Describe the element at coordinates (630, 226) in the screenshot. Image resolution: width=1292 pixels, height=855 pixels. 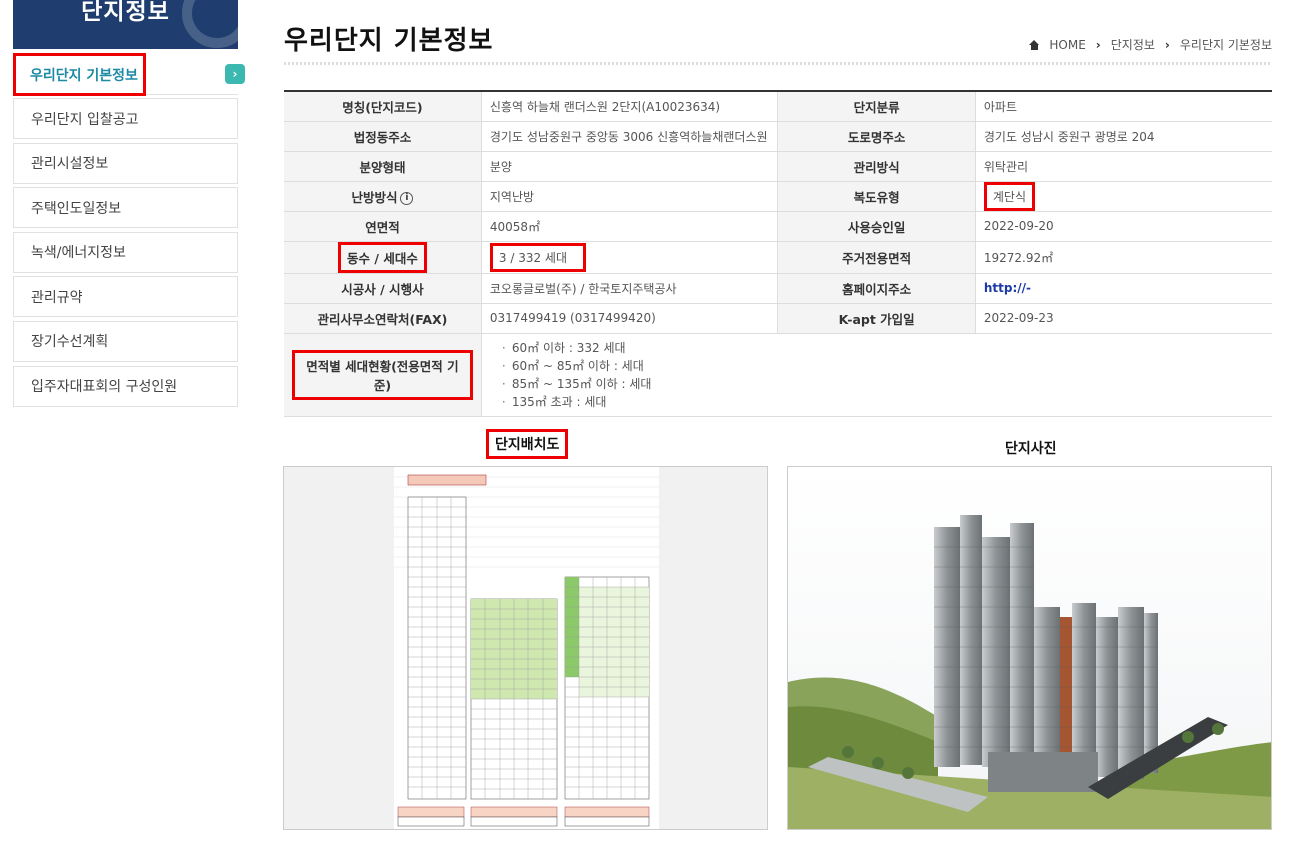
I see `table-value-cell: 40058㎡` at that location.